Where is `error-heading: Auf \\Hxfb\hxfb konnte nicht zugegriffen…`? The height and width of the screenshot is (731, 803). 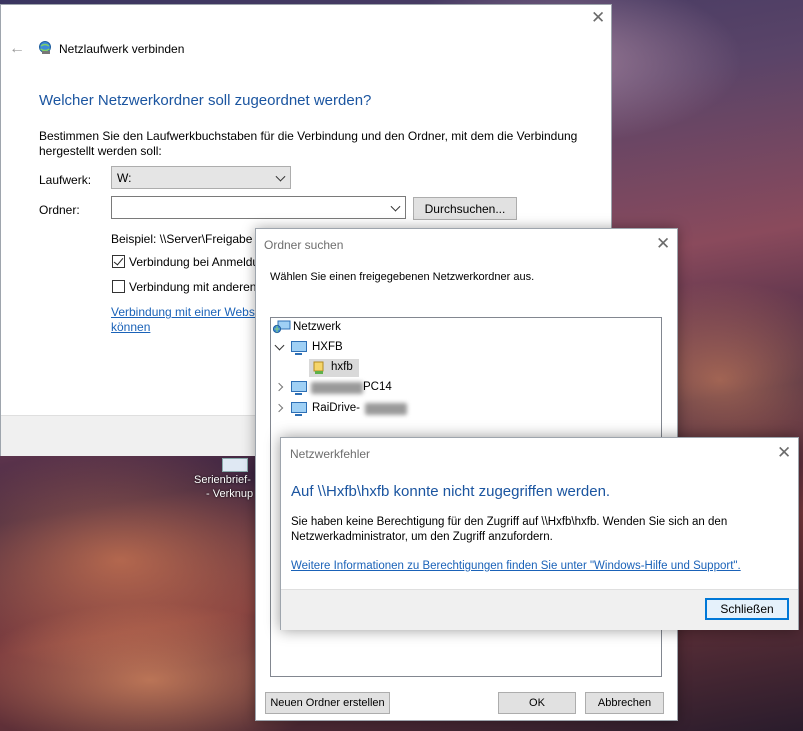 error-heading: Auf \\Hxfb\hxfb konnte nicht zugegriffen… is located at coordinates (451, 491).